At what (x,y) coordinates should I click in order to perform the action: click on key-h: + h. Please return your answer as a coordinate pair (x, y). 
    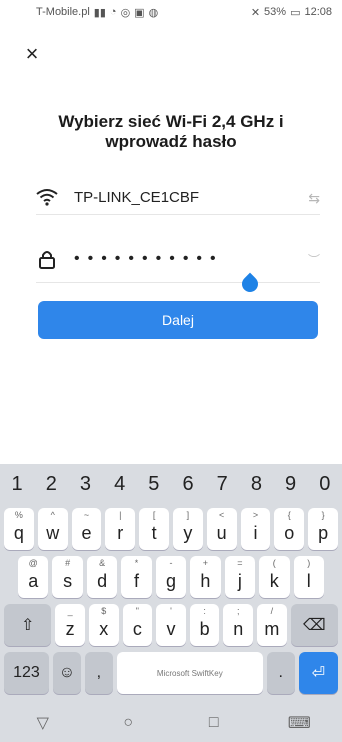
    Looking at the image, I should click on (205, 577).